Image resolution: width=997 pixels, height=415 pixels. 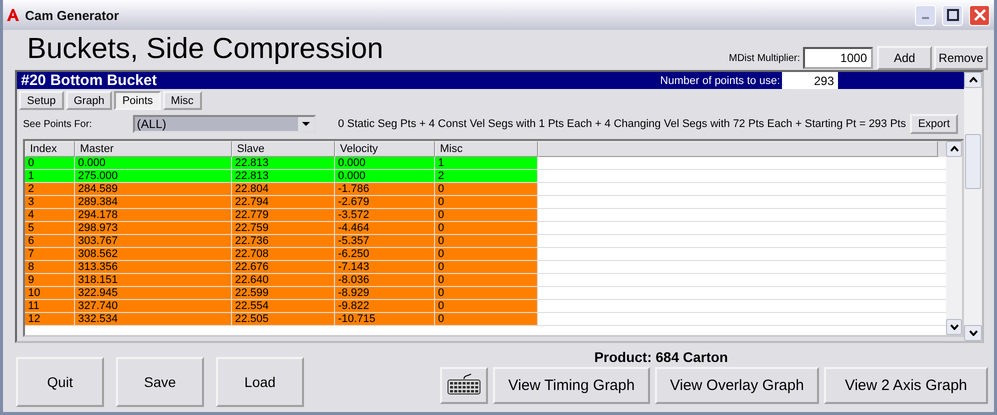 What do you see at coordinates (973, 206) in the screenshot?
I see `panel-scrollbar` at bounding box center [973, 206].